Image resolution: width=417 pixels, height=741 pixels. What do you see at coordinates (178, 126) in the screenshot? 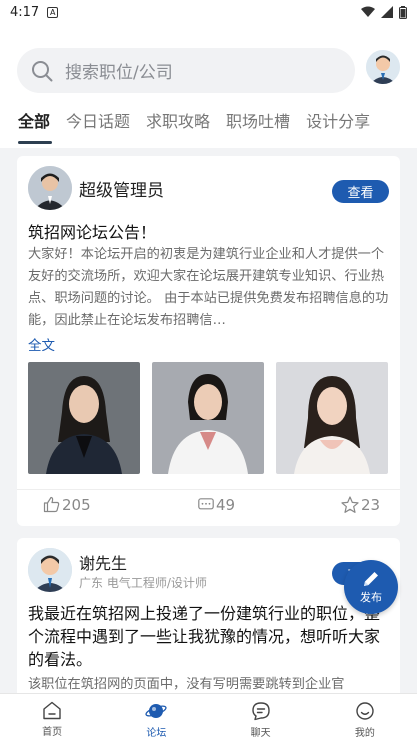
I see `tab-job-tips: 求职攻略` at bounding box center [178, 126].